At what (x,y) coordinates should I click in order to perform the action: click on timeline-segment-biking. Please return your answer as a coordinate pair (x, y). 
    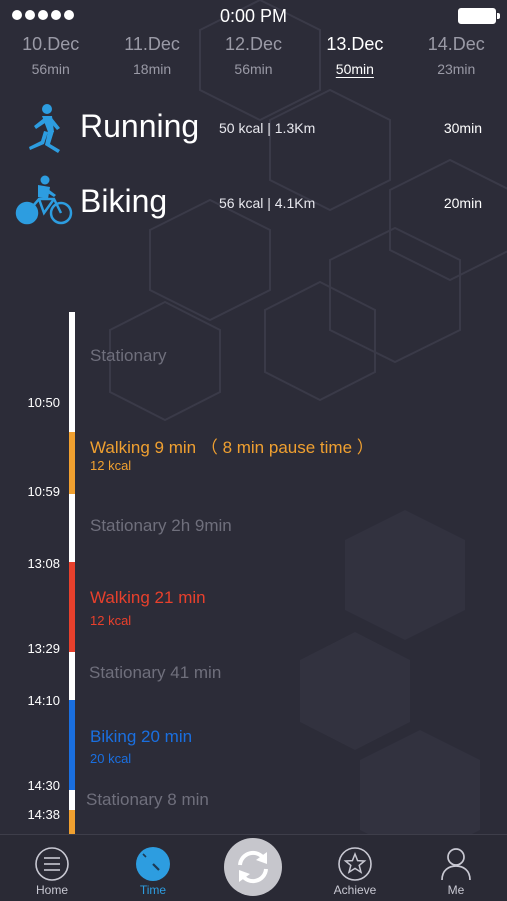
    Looking at the image, I should click on (72, 745).